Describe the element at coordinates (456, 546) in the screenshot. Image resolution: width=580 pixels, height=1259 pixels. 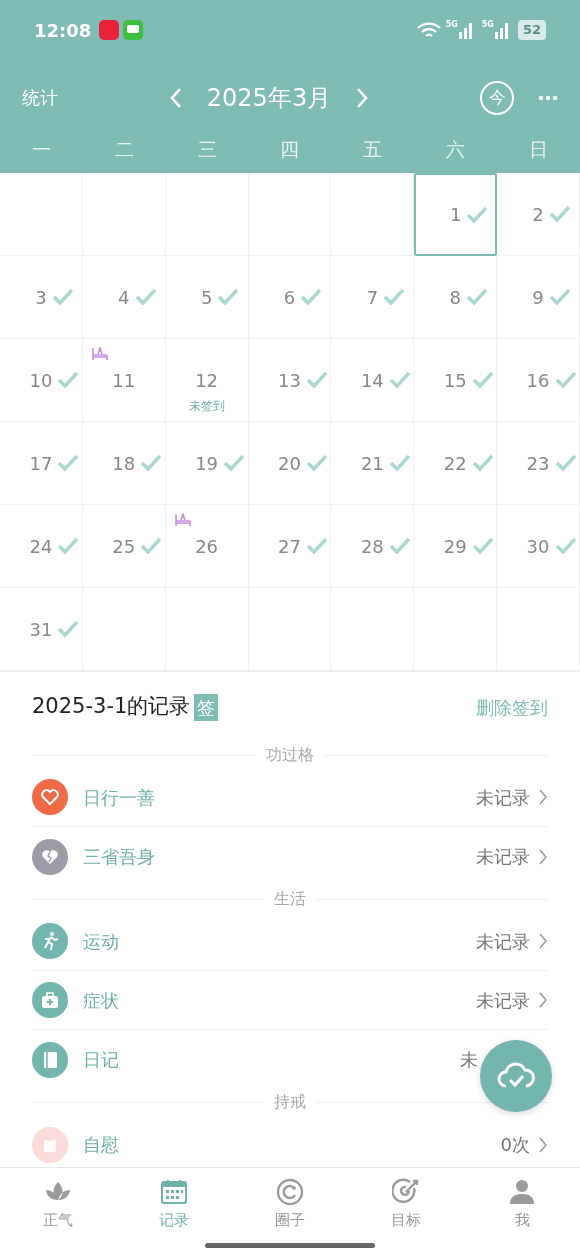
I see `calendar-day: 29` at that location.